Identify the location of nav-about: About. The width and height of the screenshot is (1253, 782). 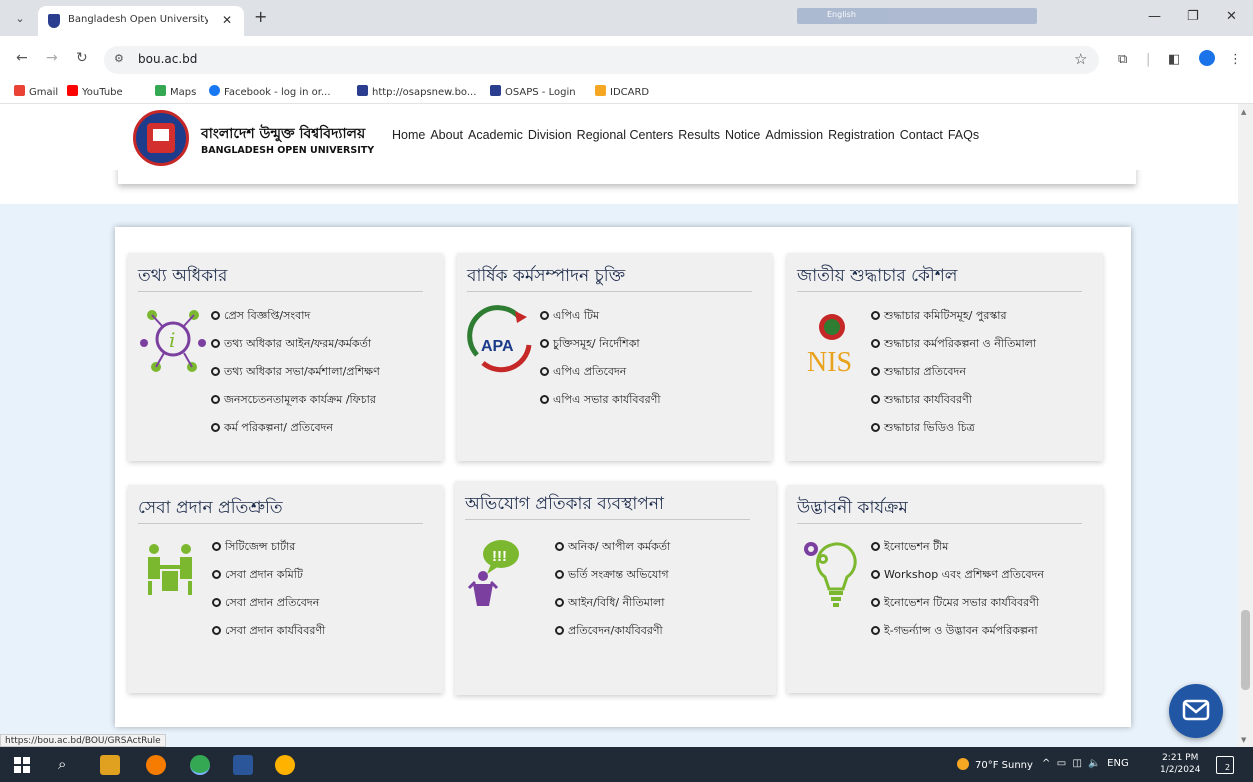
(446, 135).